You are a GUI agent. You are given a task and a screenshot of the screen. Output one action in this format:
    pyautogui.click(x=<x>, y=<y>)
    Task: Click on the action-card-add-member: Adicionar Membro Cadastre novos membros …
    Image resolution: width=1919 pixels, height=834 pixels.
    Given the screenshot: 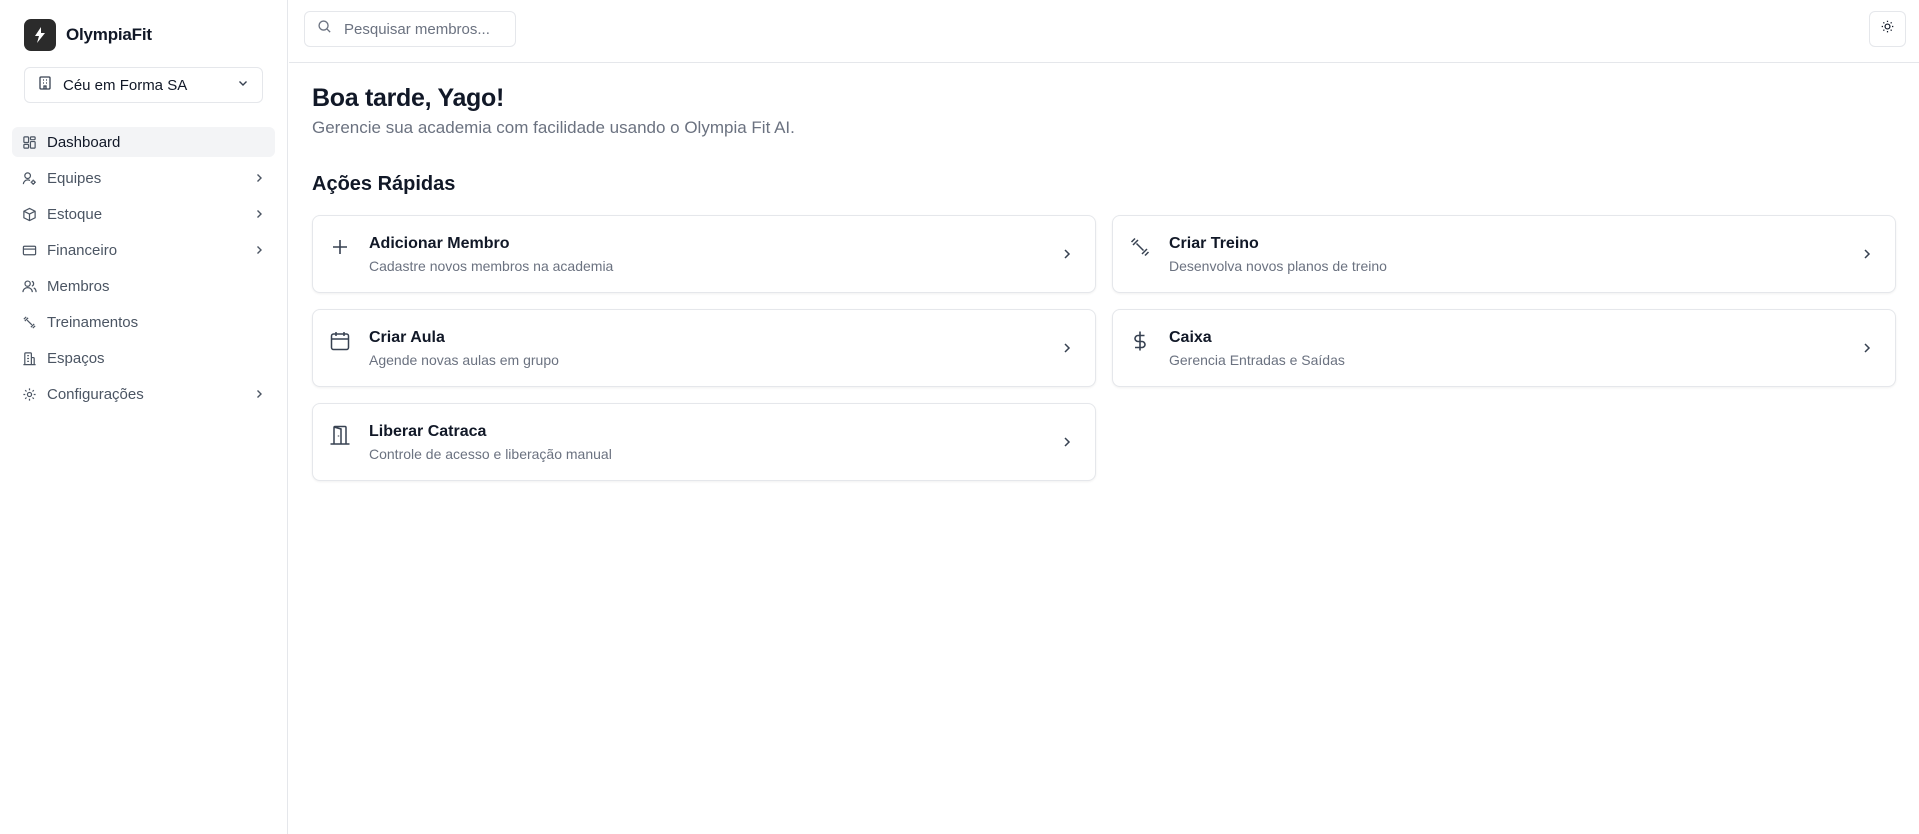 What is the action you would take?
    pyautogui.click(x=704, y=254)
    